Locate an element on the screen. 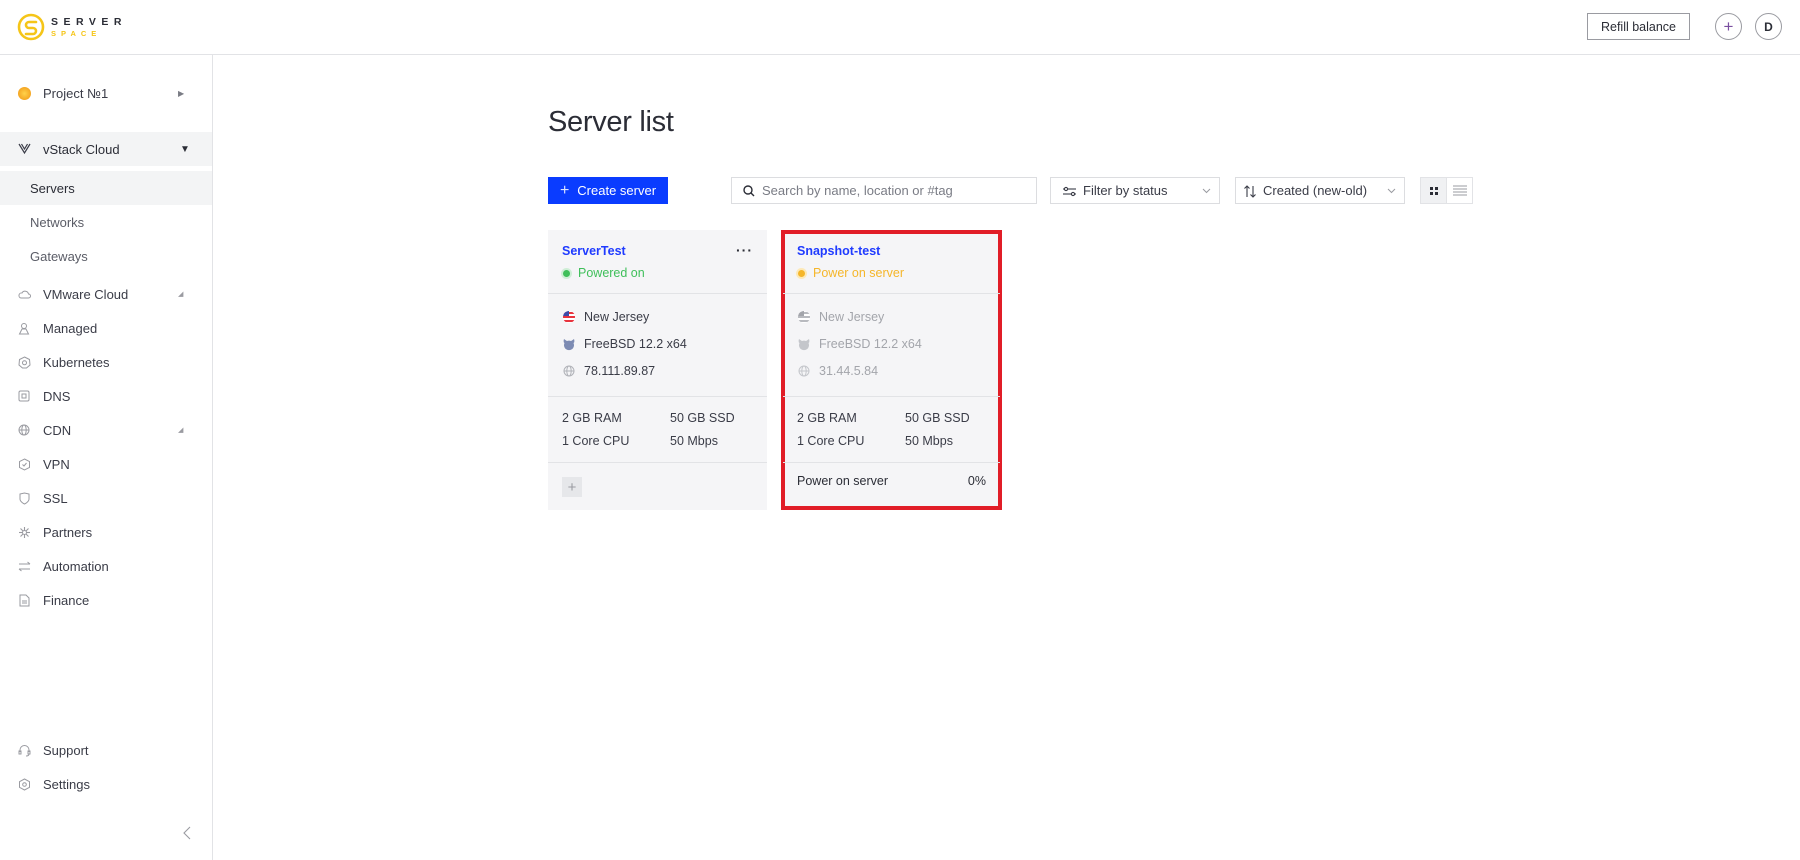  sidebar-item-label: Networks is located at coordinates (57, 222).